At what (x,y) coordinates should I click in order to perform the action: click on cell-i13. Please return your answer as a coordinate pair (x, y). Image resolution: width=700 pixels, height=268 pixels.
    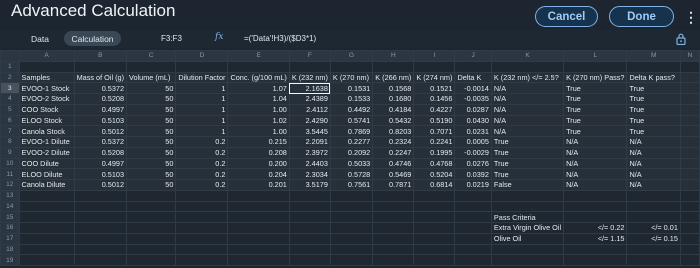
    Looking at the image, I should click on (434, 195).